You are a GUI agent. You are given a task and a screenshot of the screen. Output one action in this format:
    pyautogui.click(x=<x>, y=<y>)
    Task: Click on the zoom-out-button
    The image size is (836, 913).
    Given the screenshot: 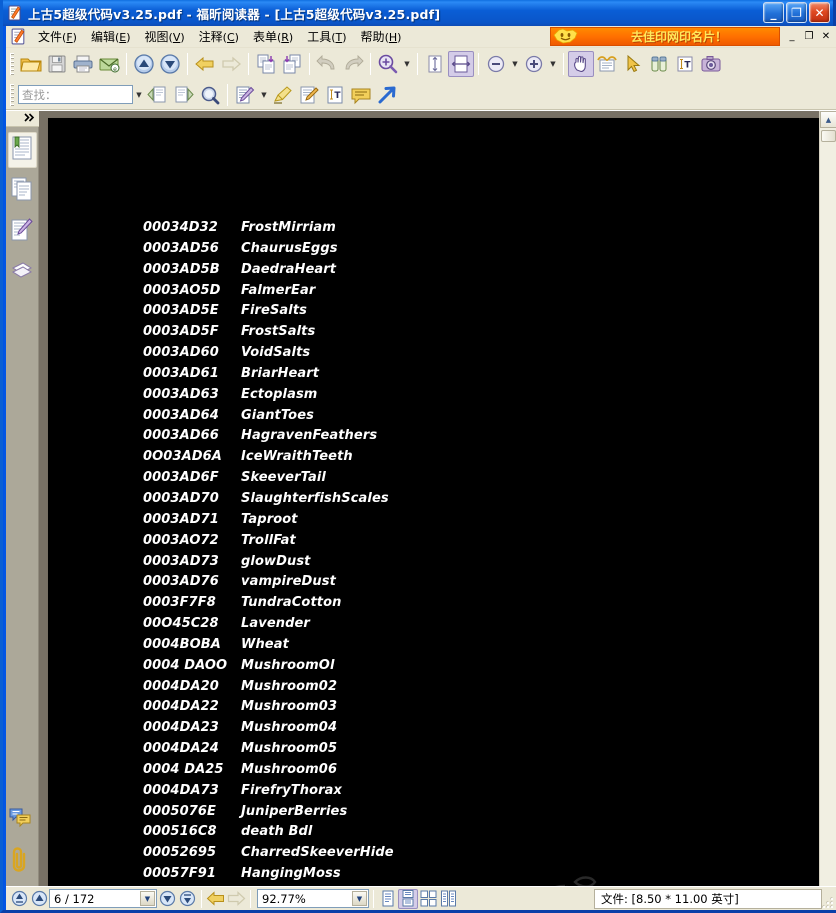 What is the action you would take?
    pyautogui.click(x=496, y=64)
    